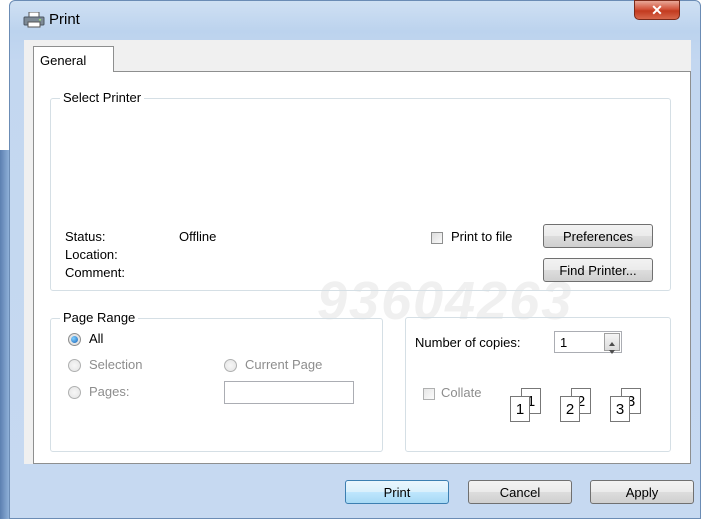 This screenshot has width=701, height=519. What do you see at coordinates (198, 236) in the screenshot?
I see `status-value: Offline` at bounding box center [198, 236].